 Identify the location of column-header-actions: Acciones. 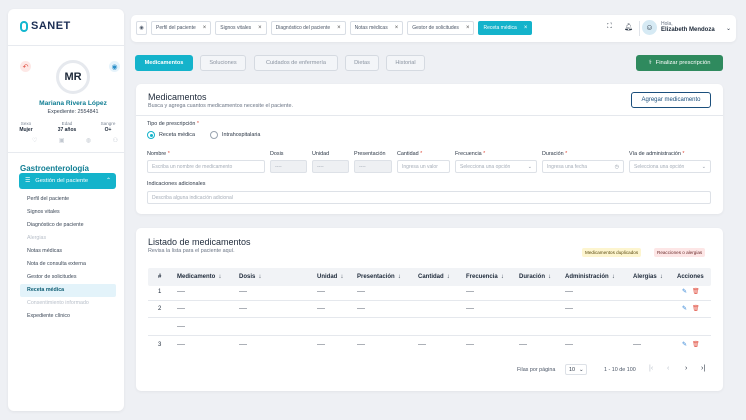
(690, 277).